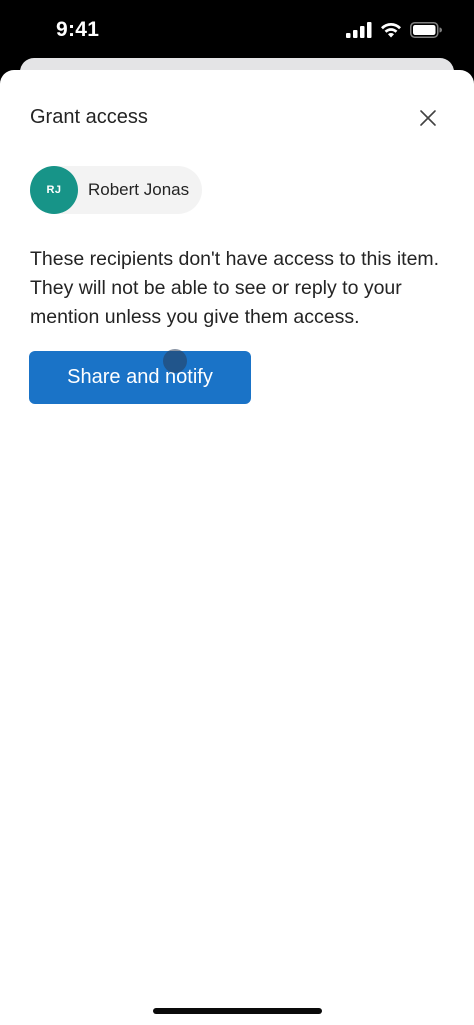 The height and width of the screenshot is (1025, 474). I want to click on recipient-name: Robert Jonas, so click(139, 189).